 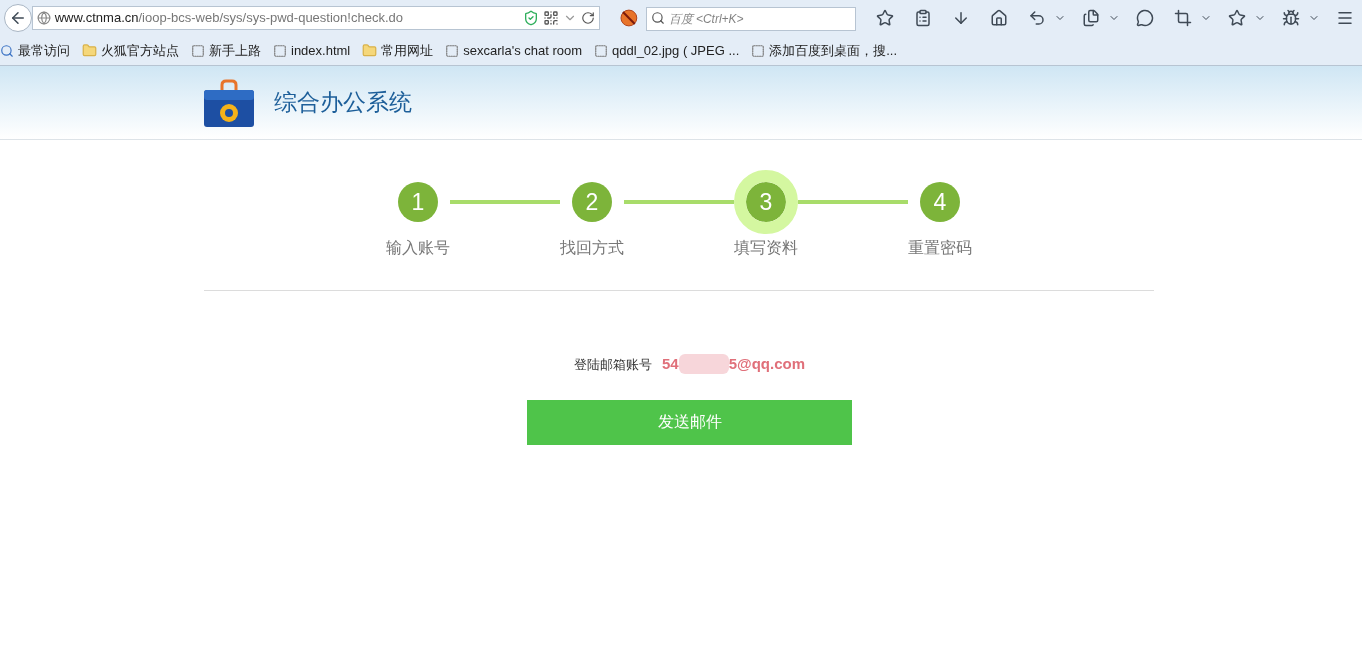 I want to click on step-number: 4, so click(x=940, y=202).